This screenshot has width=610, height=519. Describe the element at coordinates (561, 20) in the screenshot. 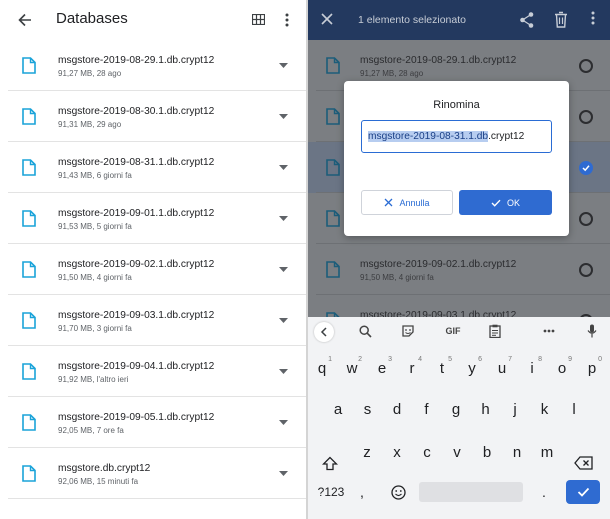

I see `delete-icon` at that location.